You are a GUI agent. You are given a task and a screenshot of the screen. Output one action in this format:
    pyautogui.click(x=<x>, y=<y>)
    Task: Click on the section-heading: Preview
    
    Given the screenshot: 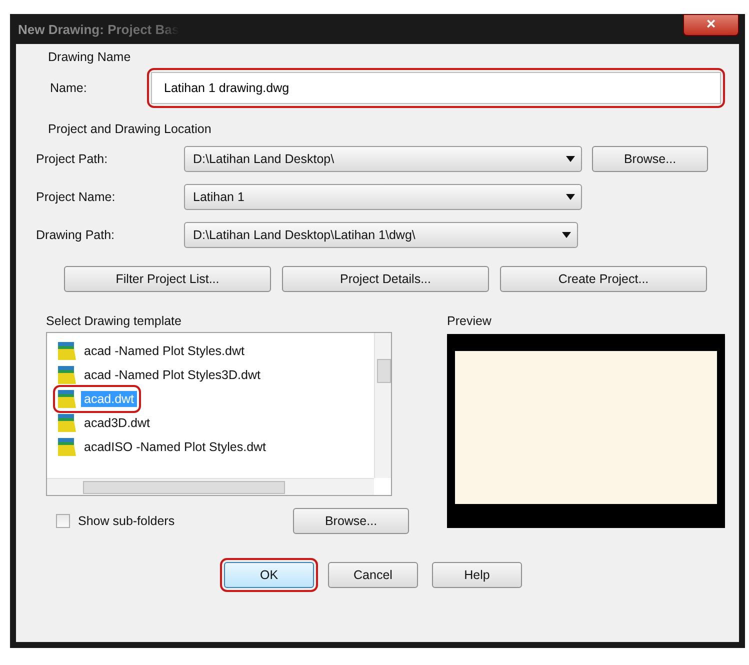 What is the action you would take?
    pyautogui.click(x=469, y=321)
    